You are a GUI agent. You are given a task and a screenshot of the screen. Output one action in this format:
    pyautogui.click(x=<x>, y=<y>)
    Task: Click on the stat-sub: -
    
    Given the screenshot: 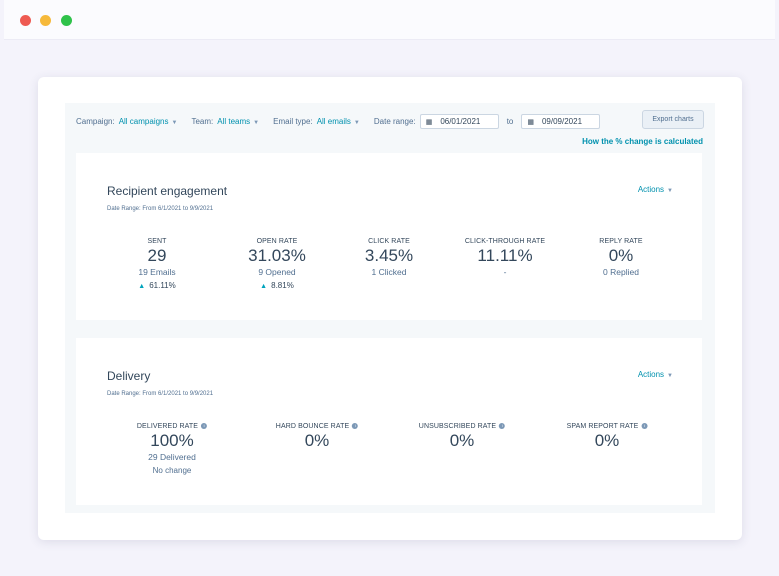 What is the action you would take?
    pyautogui.click(x=505, y=272)
    